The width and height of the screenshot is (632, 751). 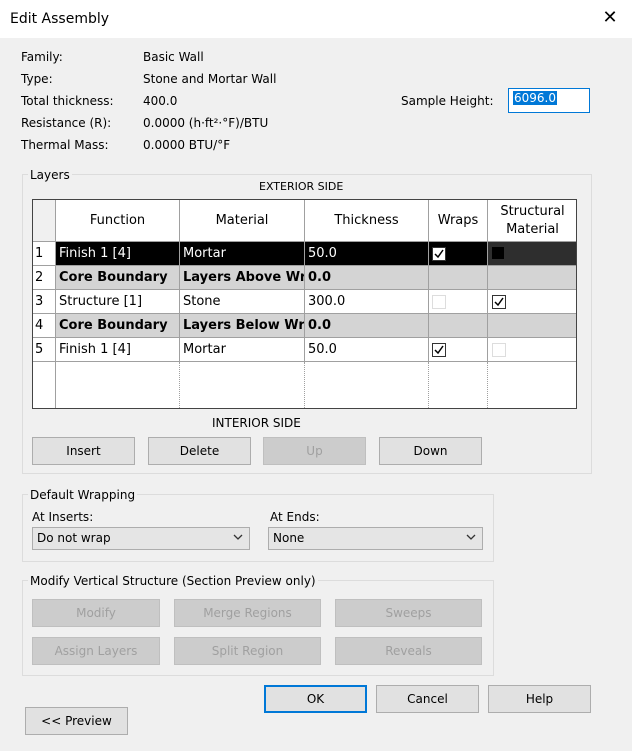 I want to click on default-wrapping-label: Default Wrapping, so click(x=83, y=495).